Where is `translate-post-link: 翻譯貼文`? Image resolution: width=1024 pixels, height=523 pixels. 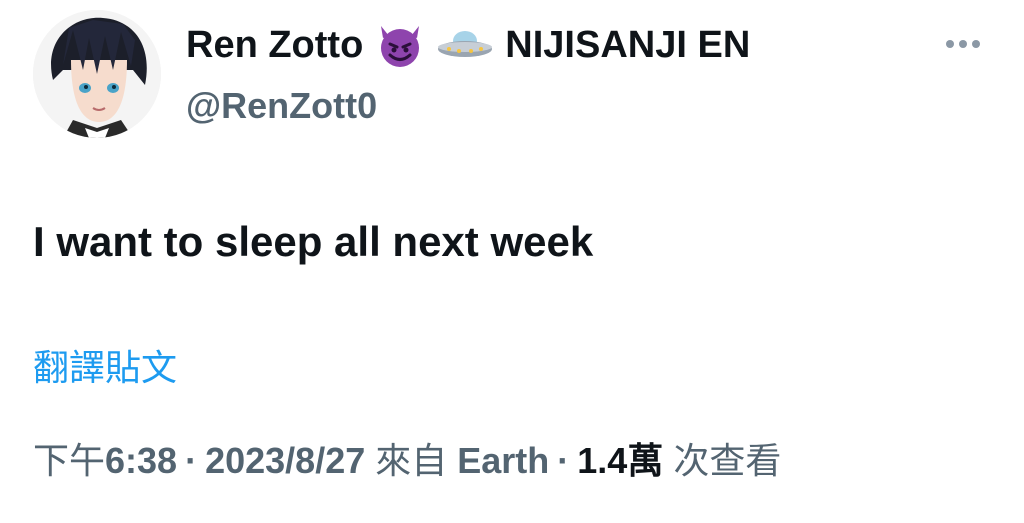
translate-post-link: 翻譯貼文 is located at coordinates (105, 368).